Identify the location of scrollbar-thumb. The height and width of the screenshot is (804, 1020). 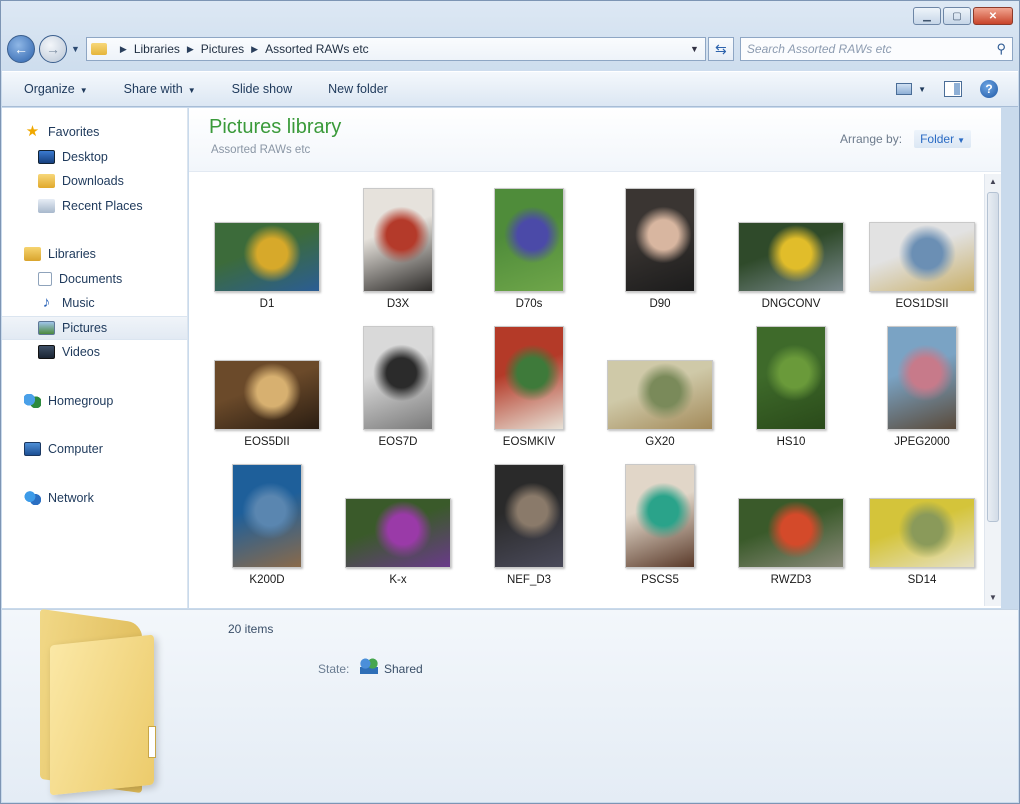
(993, 357).